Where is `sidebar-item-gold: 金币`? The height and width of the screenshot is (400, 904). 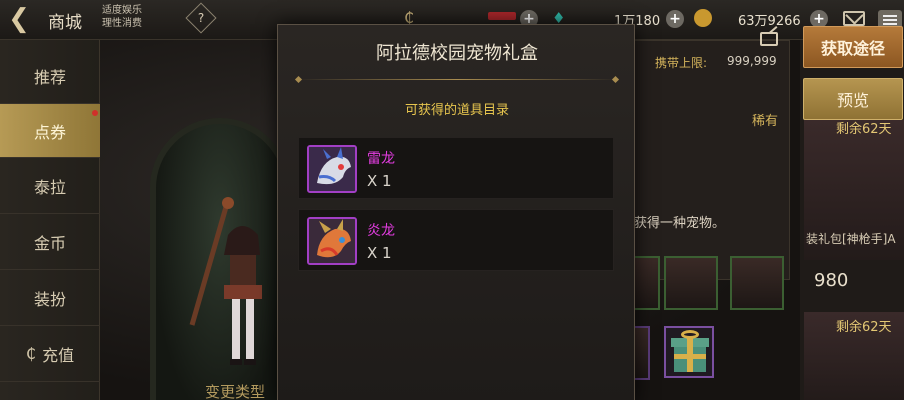
sidebar-item-gold: 金币 is located at coordinates (50, 242).